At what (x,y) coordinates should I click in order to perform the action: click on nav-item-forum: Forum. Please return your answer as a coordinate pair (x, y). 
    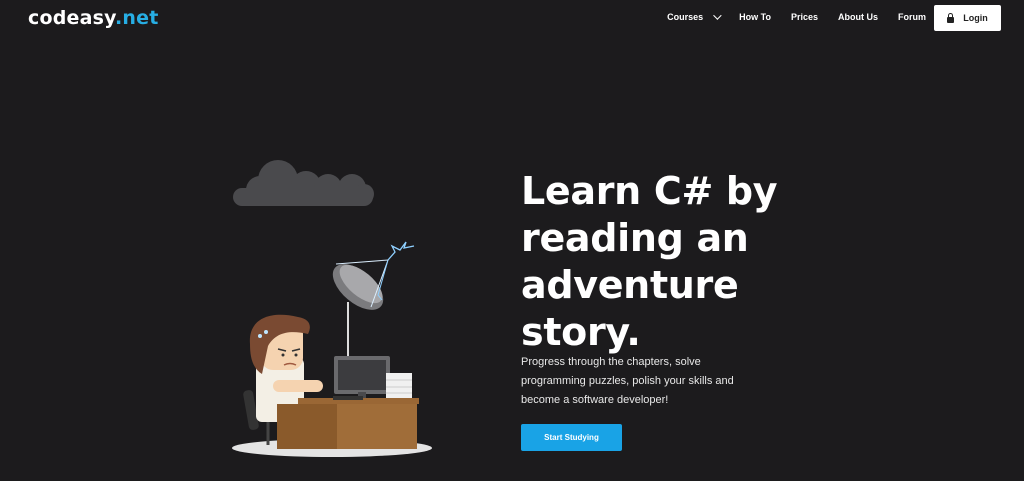
    Looking at the image, I should click on (912, 17).